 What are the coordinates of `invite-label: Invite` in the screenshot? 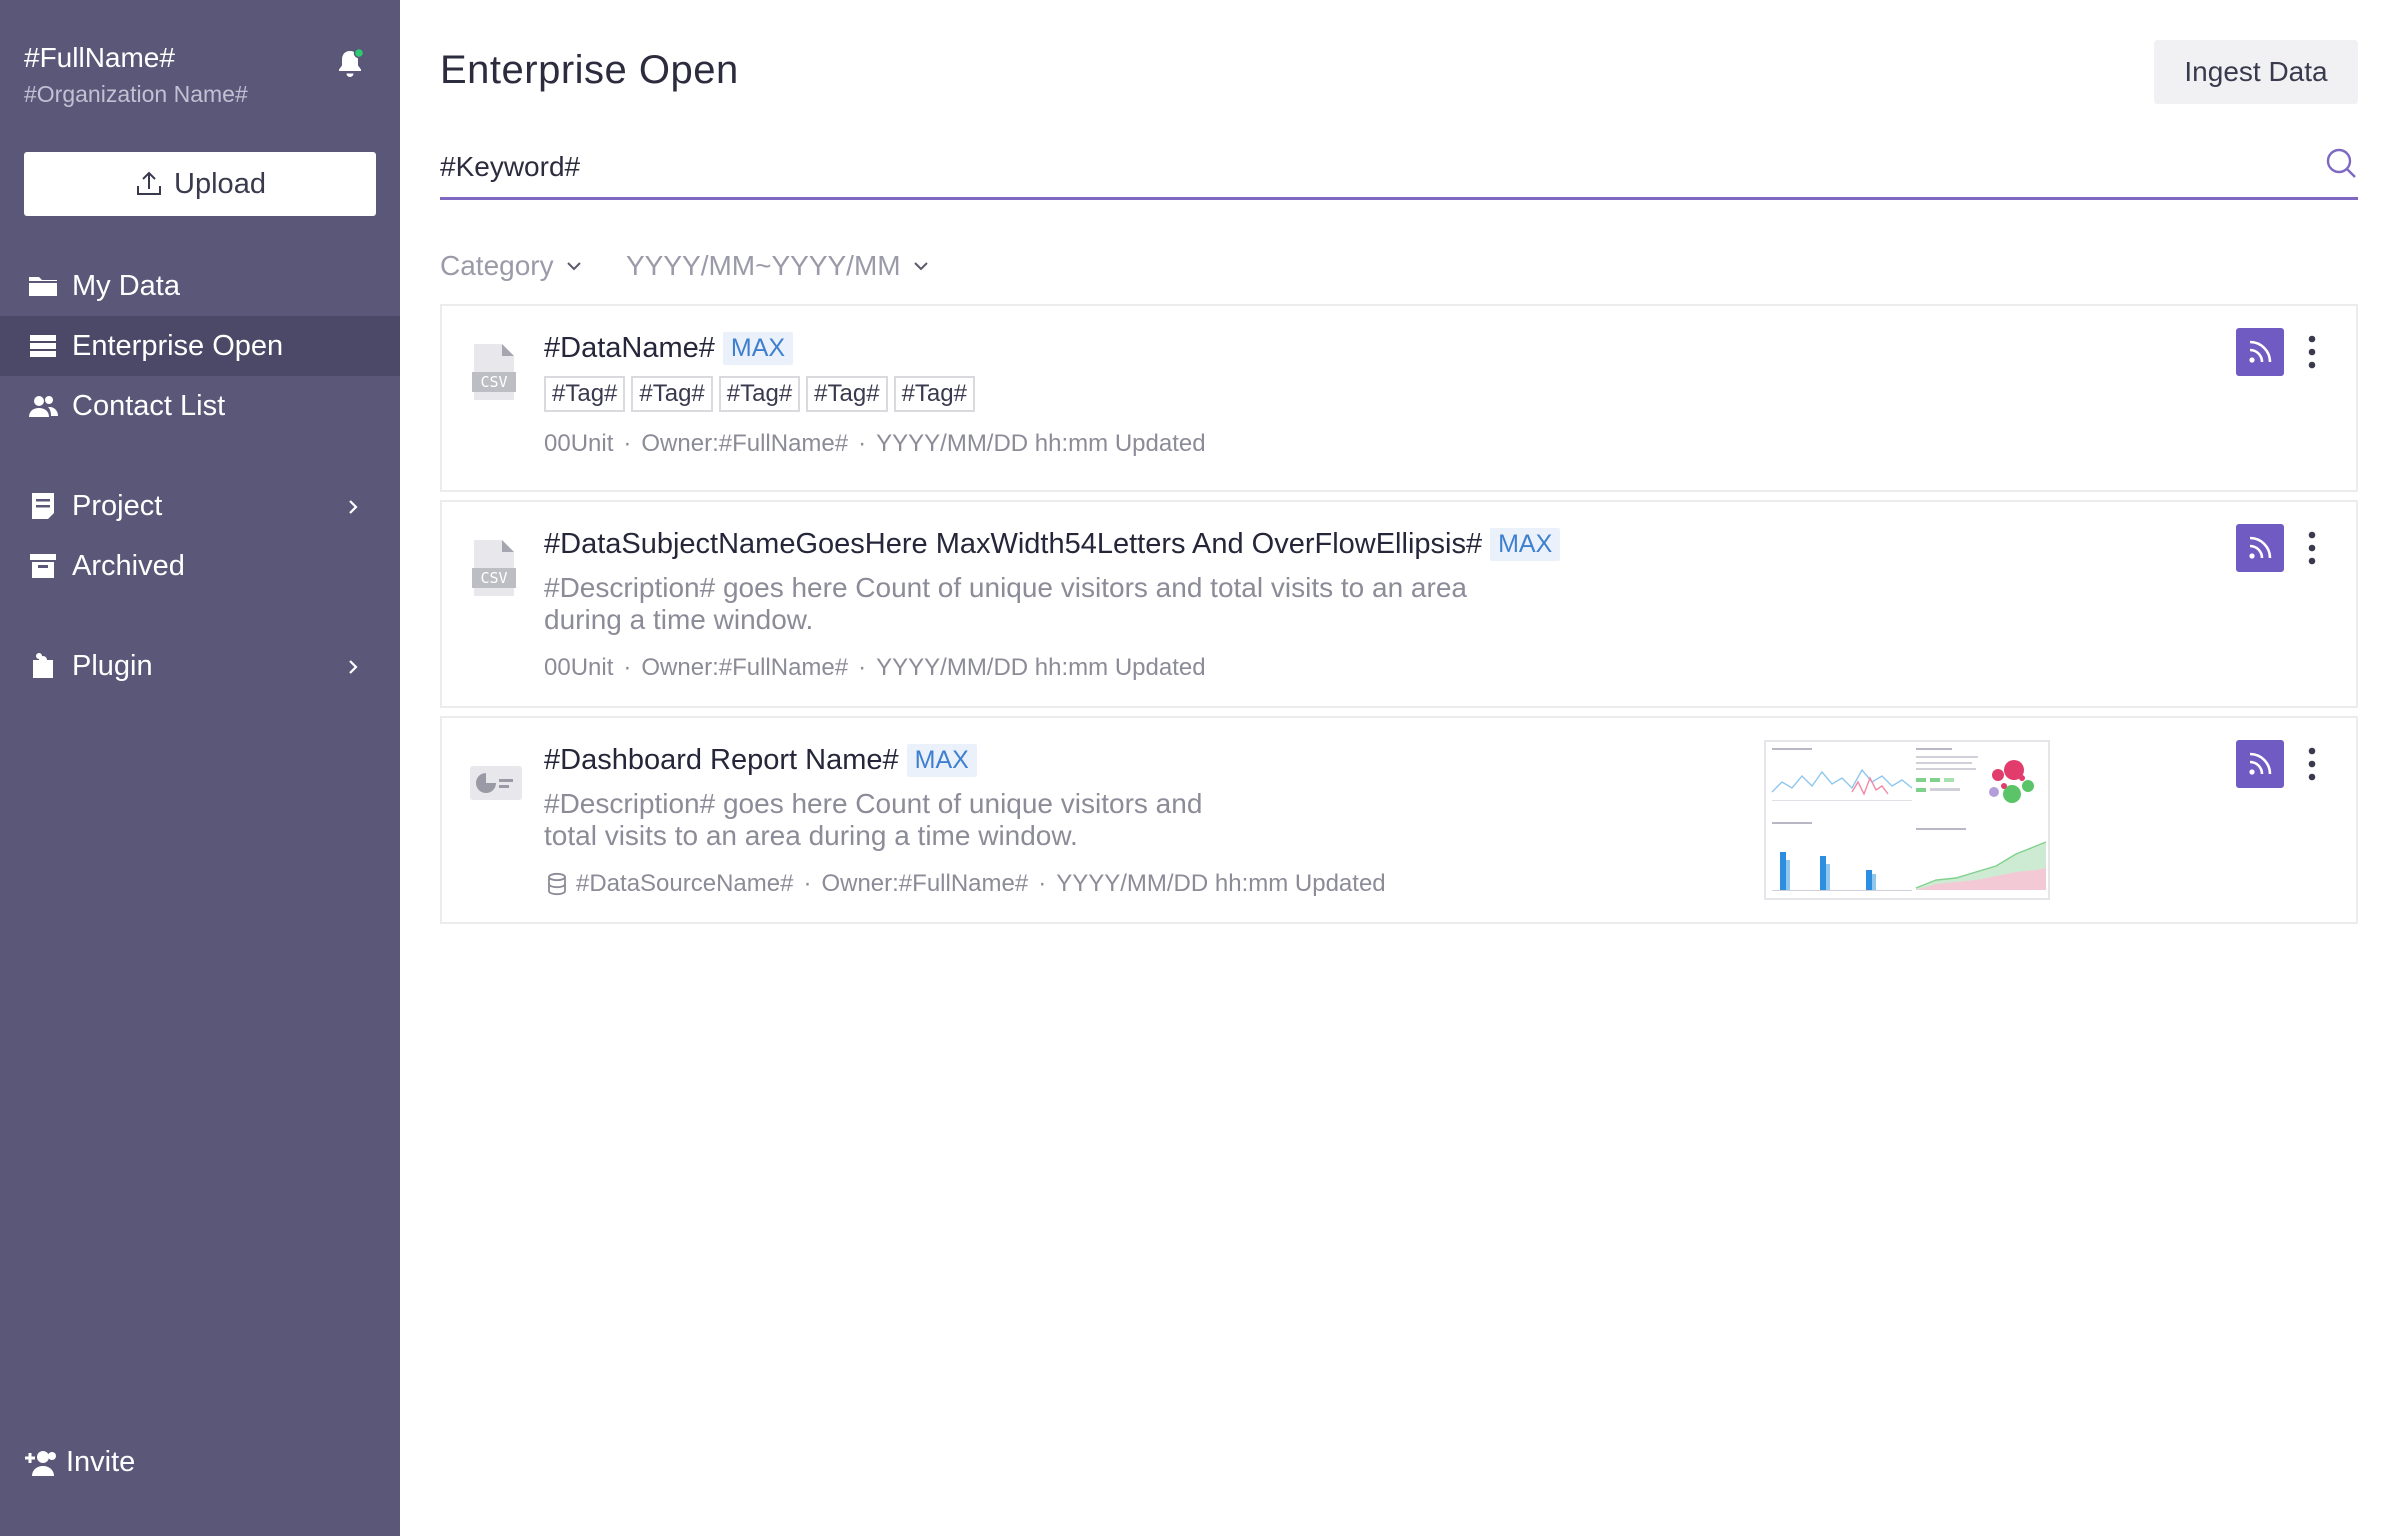 It's located at (101, 1462).